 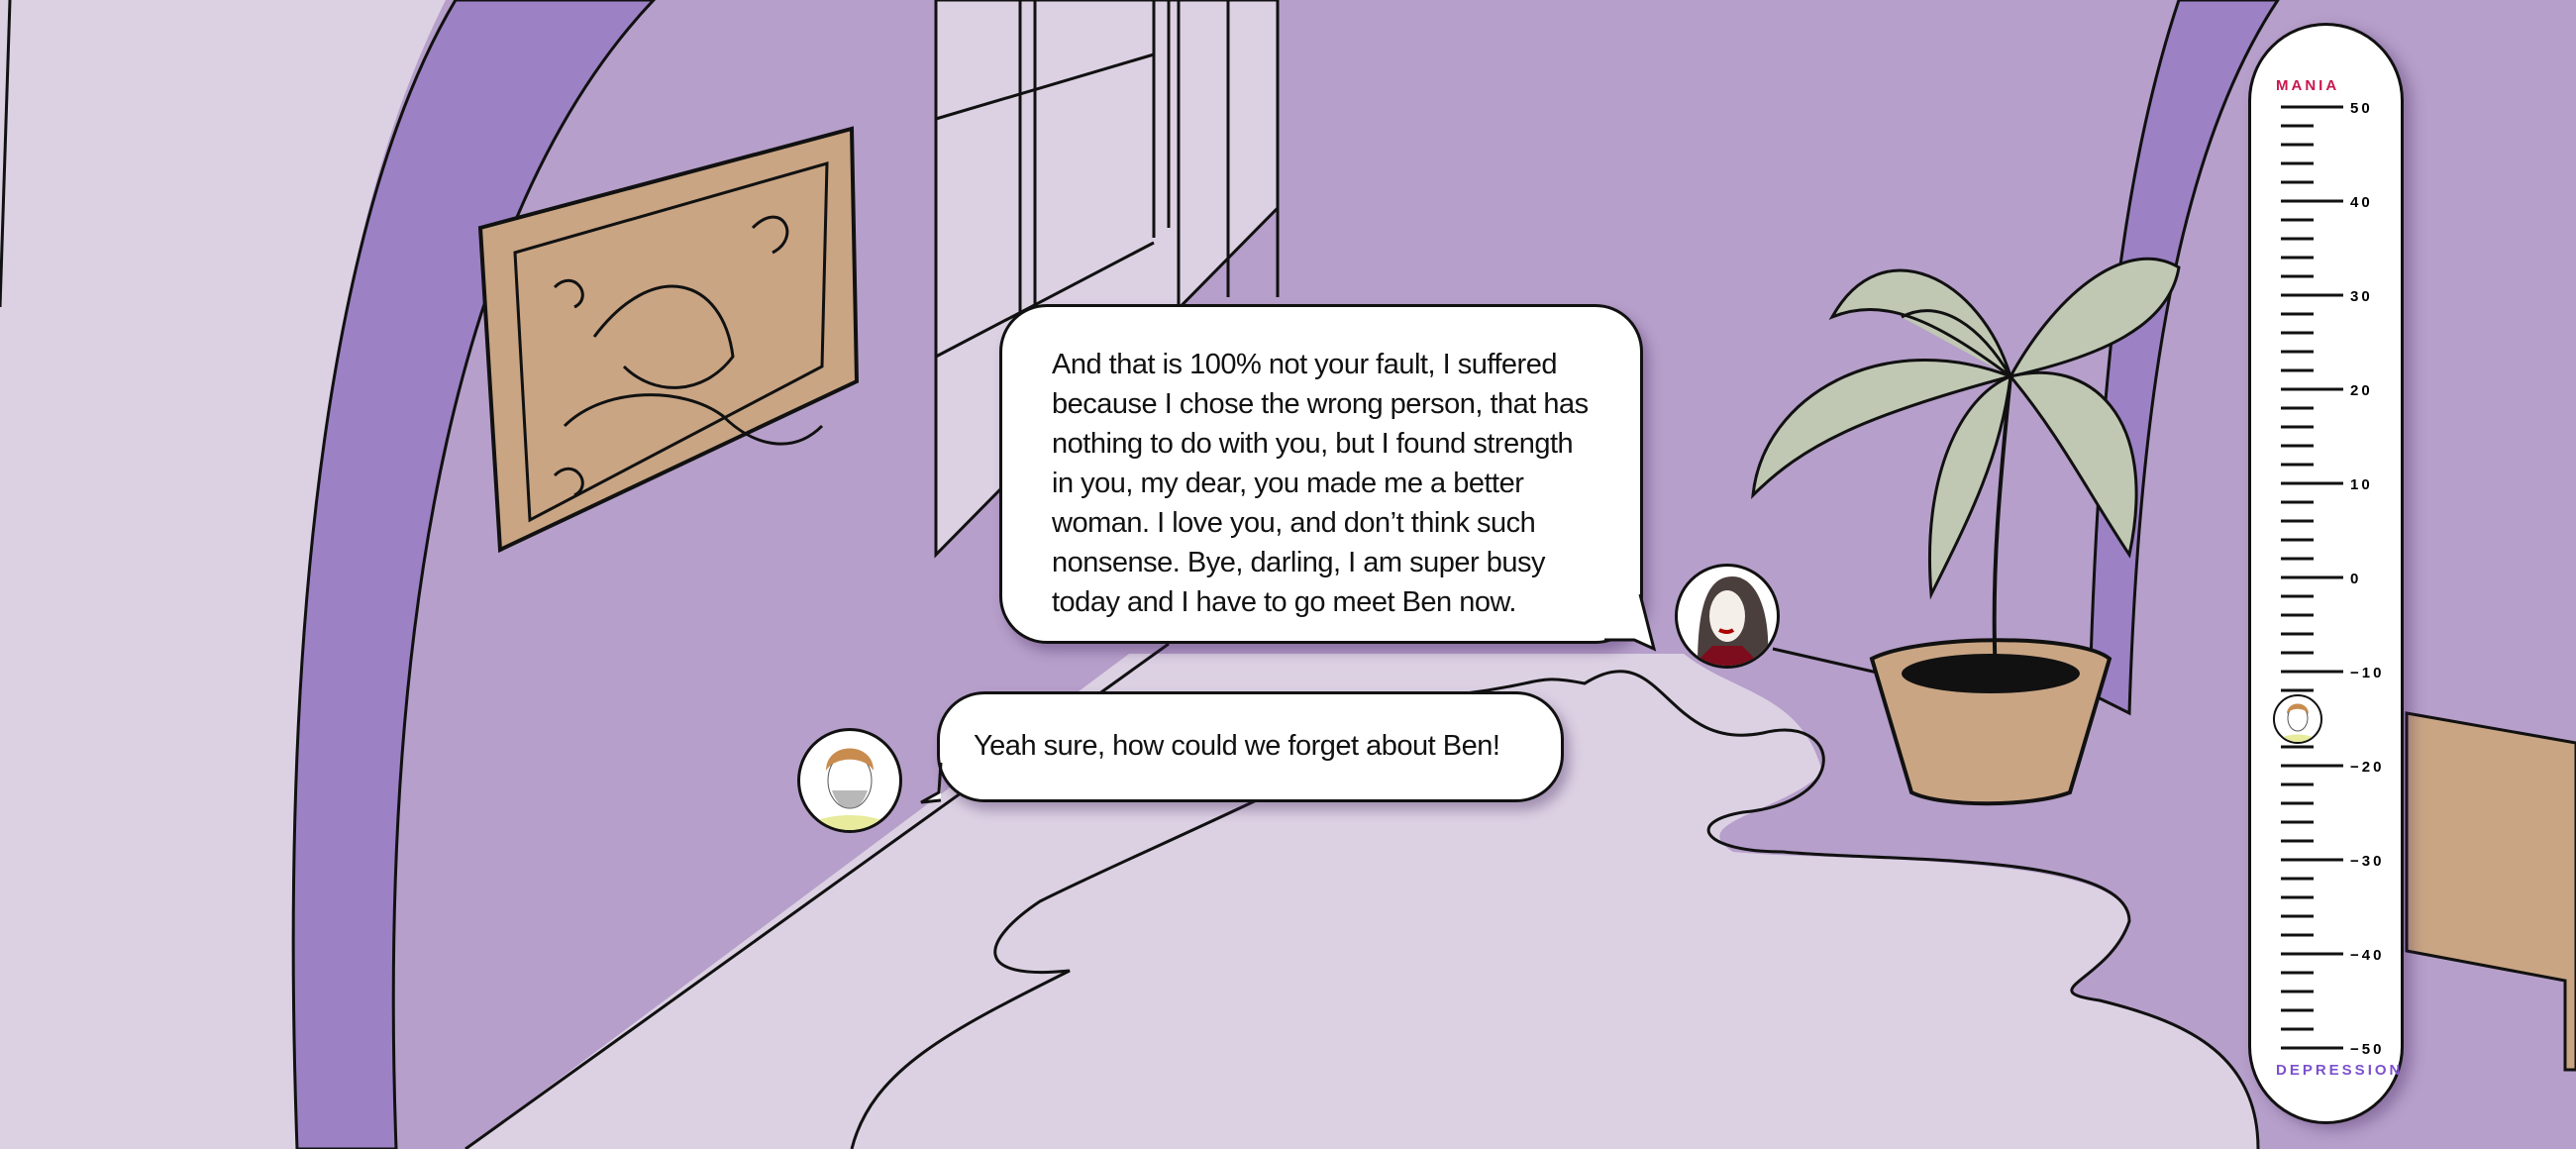 What do you see at coordinates (931, 783) in the screenshot?
I see `reply-bubble-tail` at bounding box center [931, 783].